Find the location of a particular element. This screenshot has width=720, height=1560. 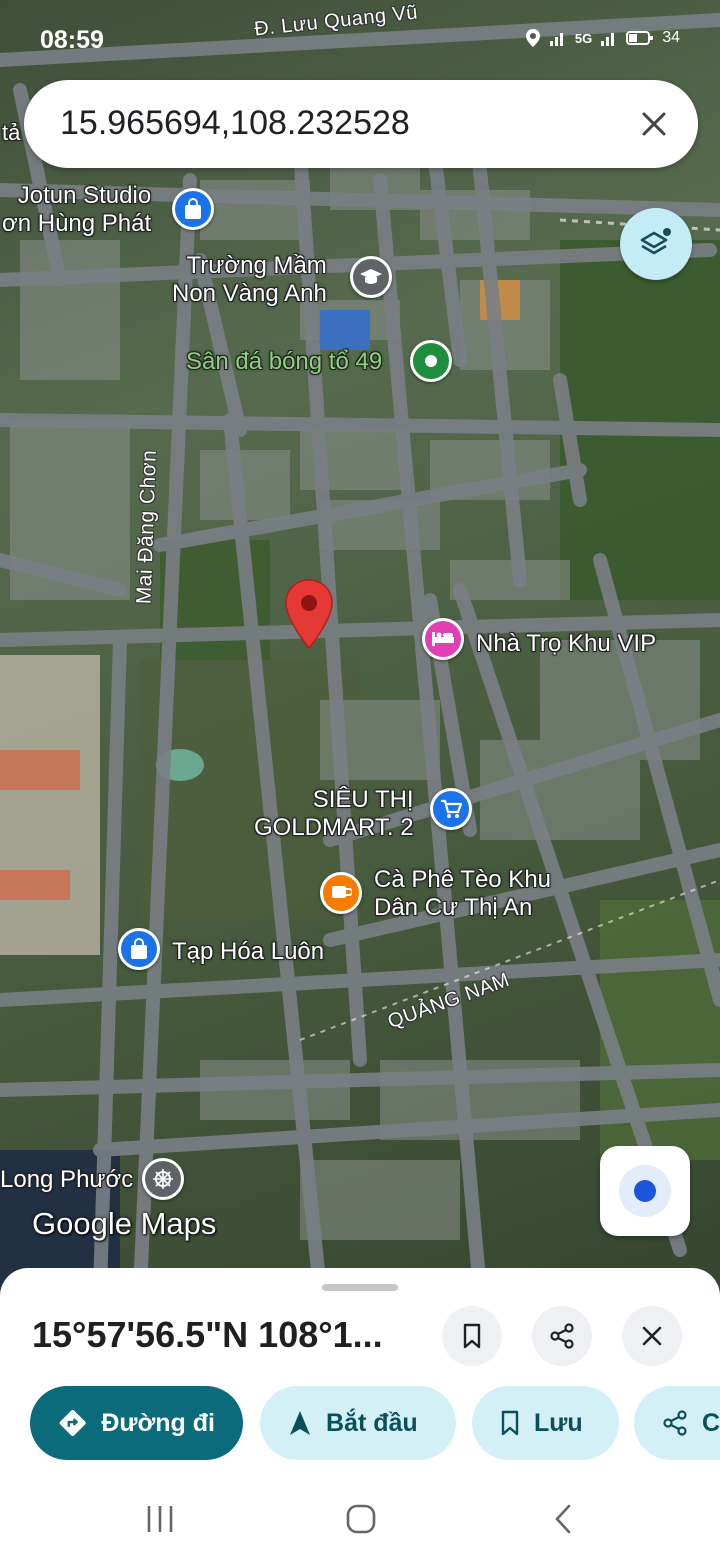

status-icons: 5G 34 is located at coordinates (602, 38).